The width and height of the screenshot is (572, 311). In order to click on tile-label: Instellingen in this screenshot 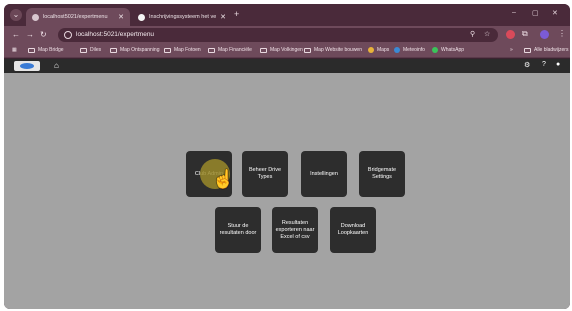, I will do `click(324, 173)`.